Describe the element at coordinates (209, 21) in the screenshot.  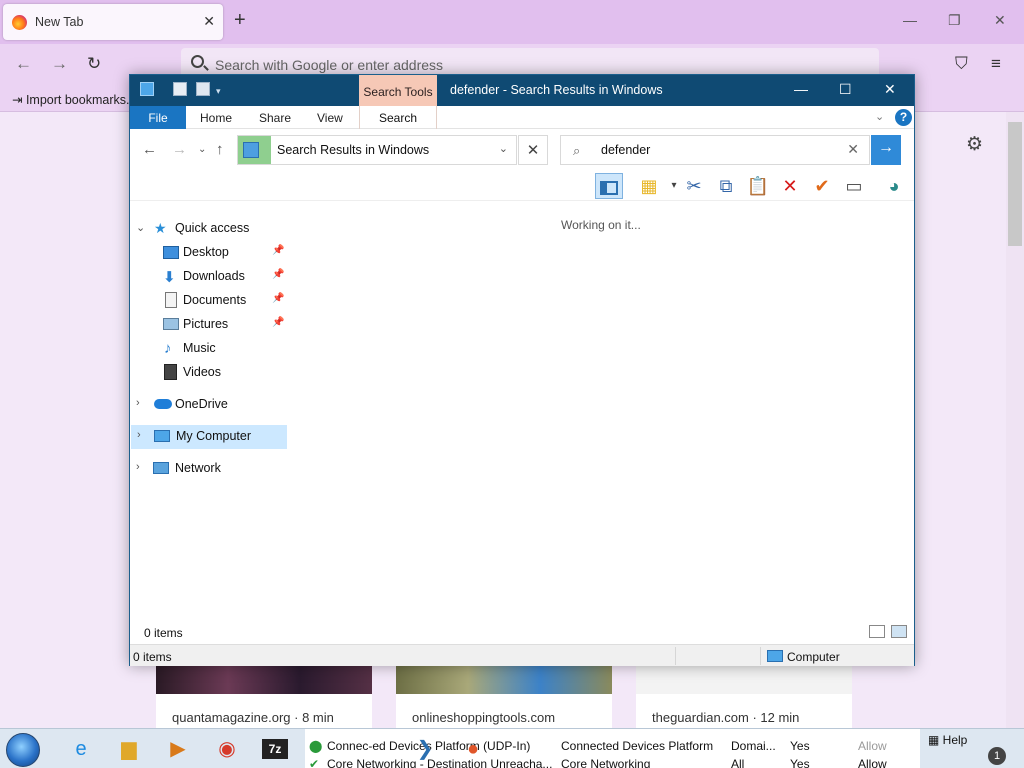
I see `tab-close-icon: ✕` at that location.